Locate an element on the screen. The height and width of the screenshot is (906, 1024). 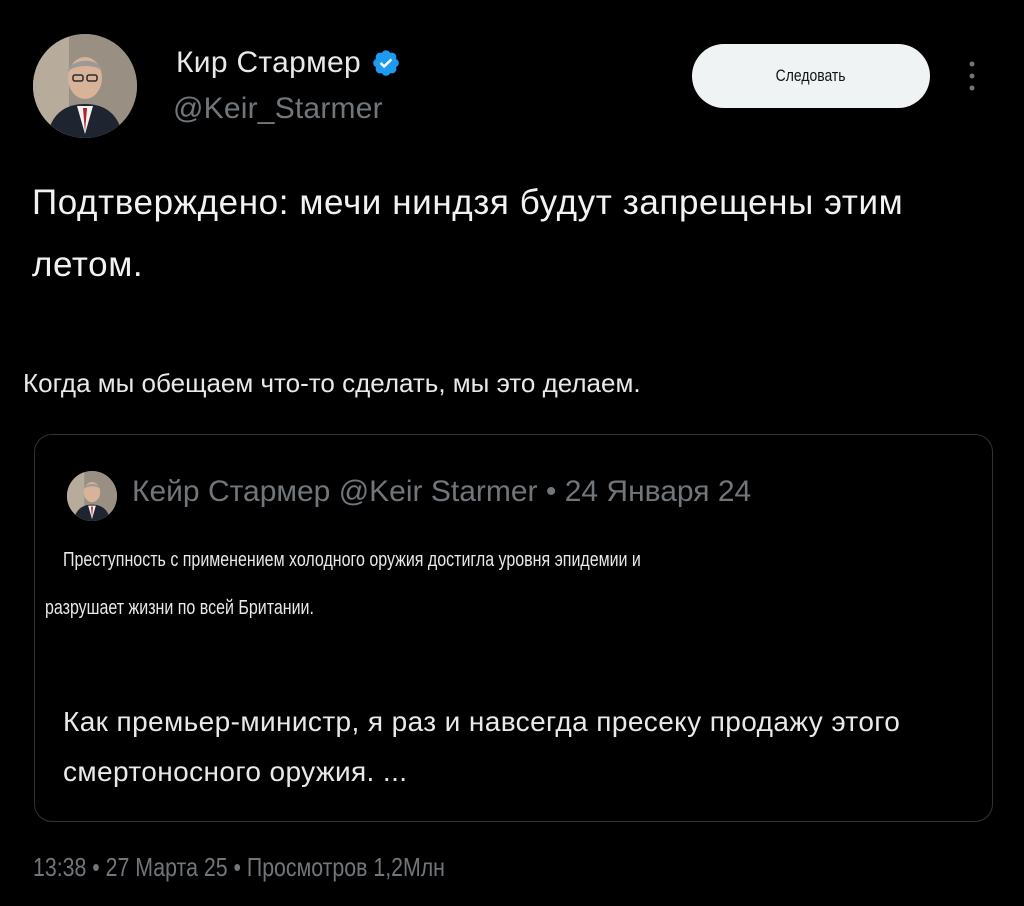
author-avatar is located at coordinates (85, 86).